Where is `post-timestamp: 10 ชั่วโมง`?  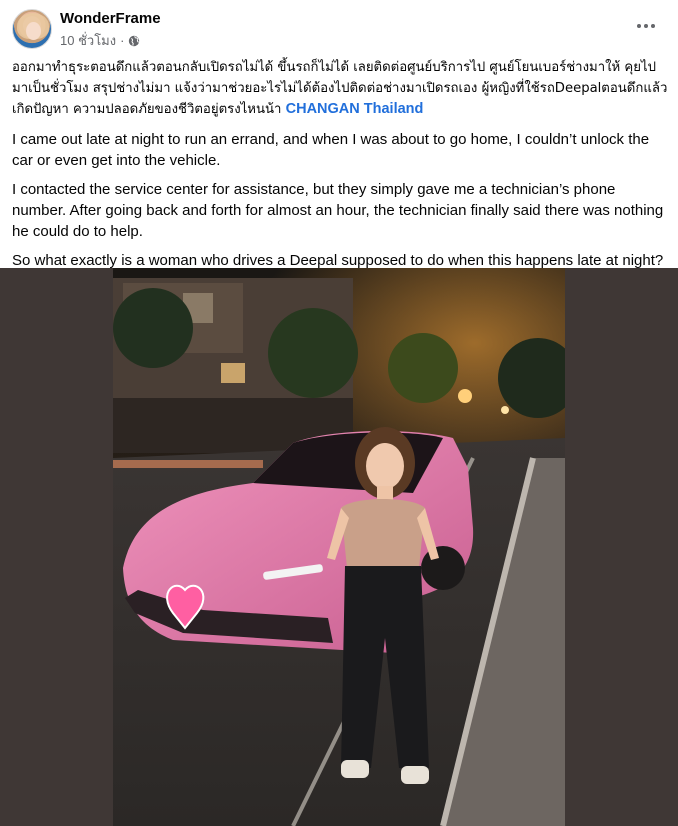
post-timestamp: 10 ชั่วโมง is located at coordinates (88, 40).